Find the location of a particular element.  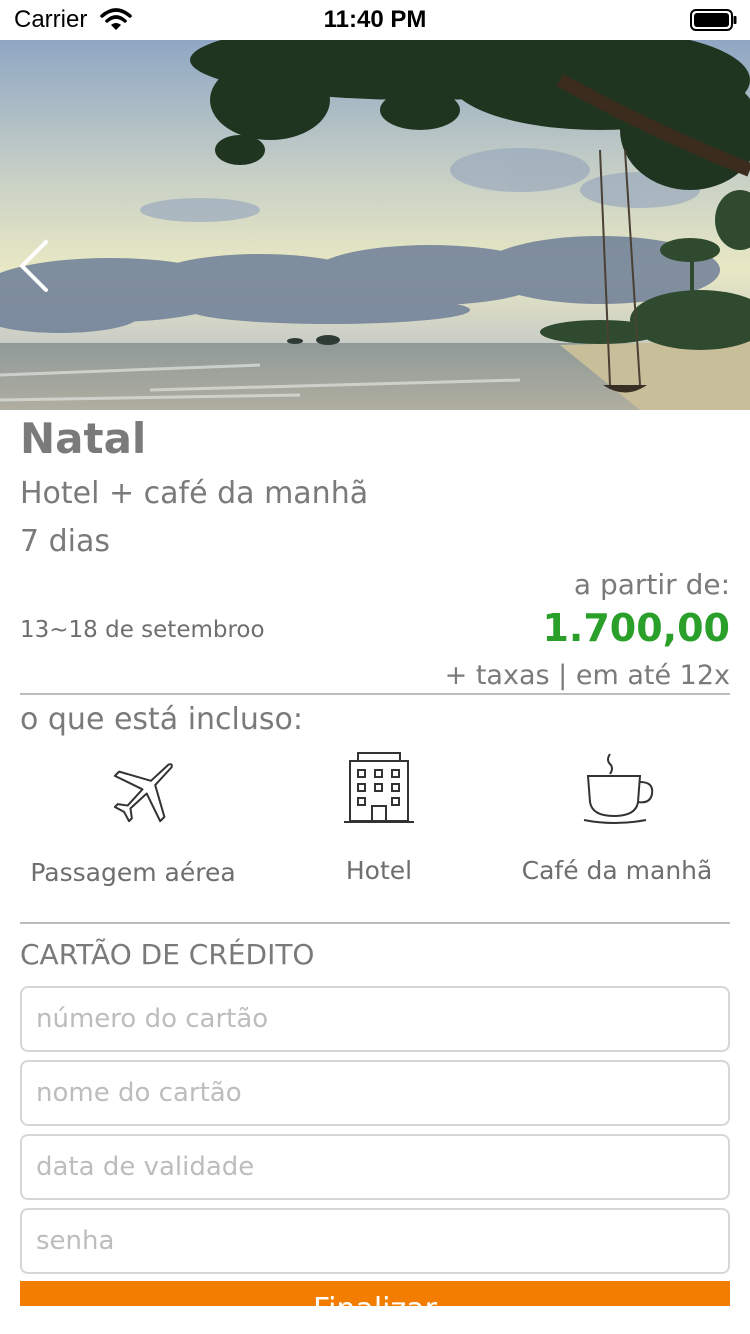

price-label: a partir de: is located at coordinates (651, 584).